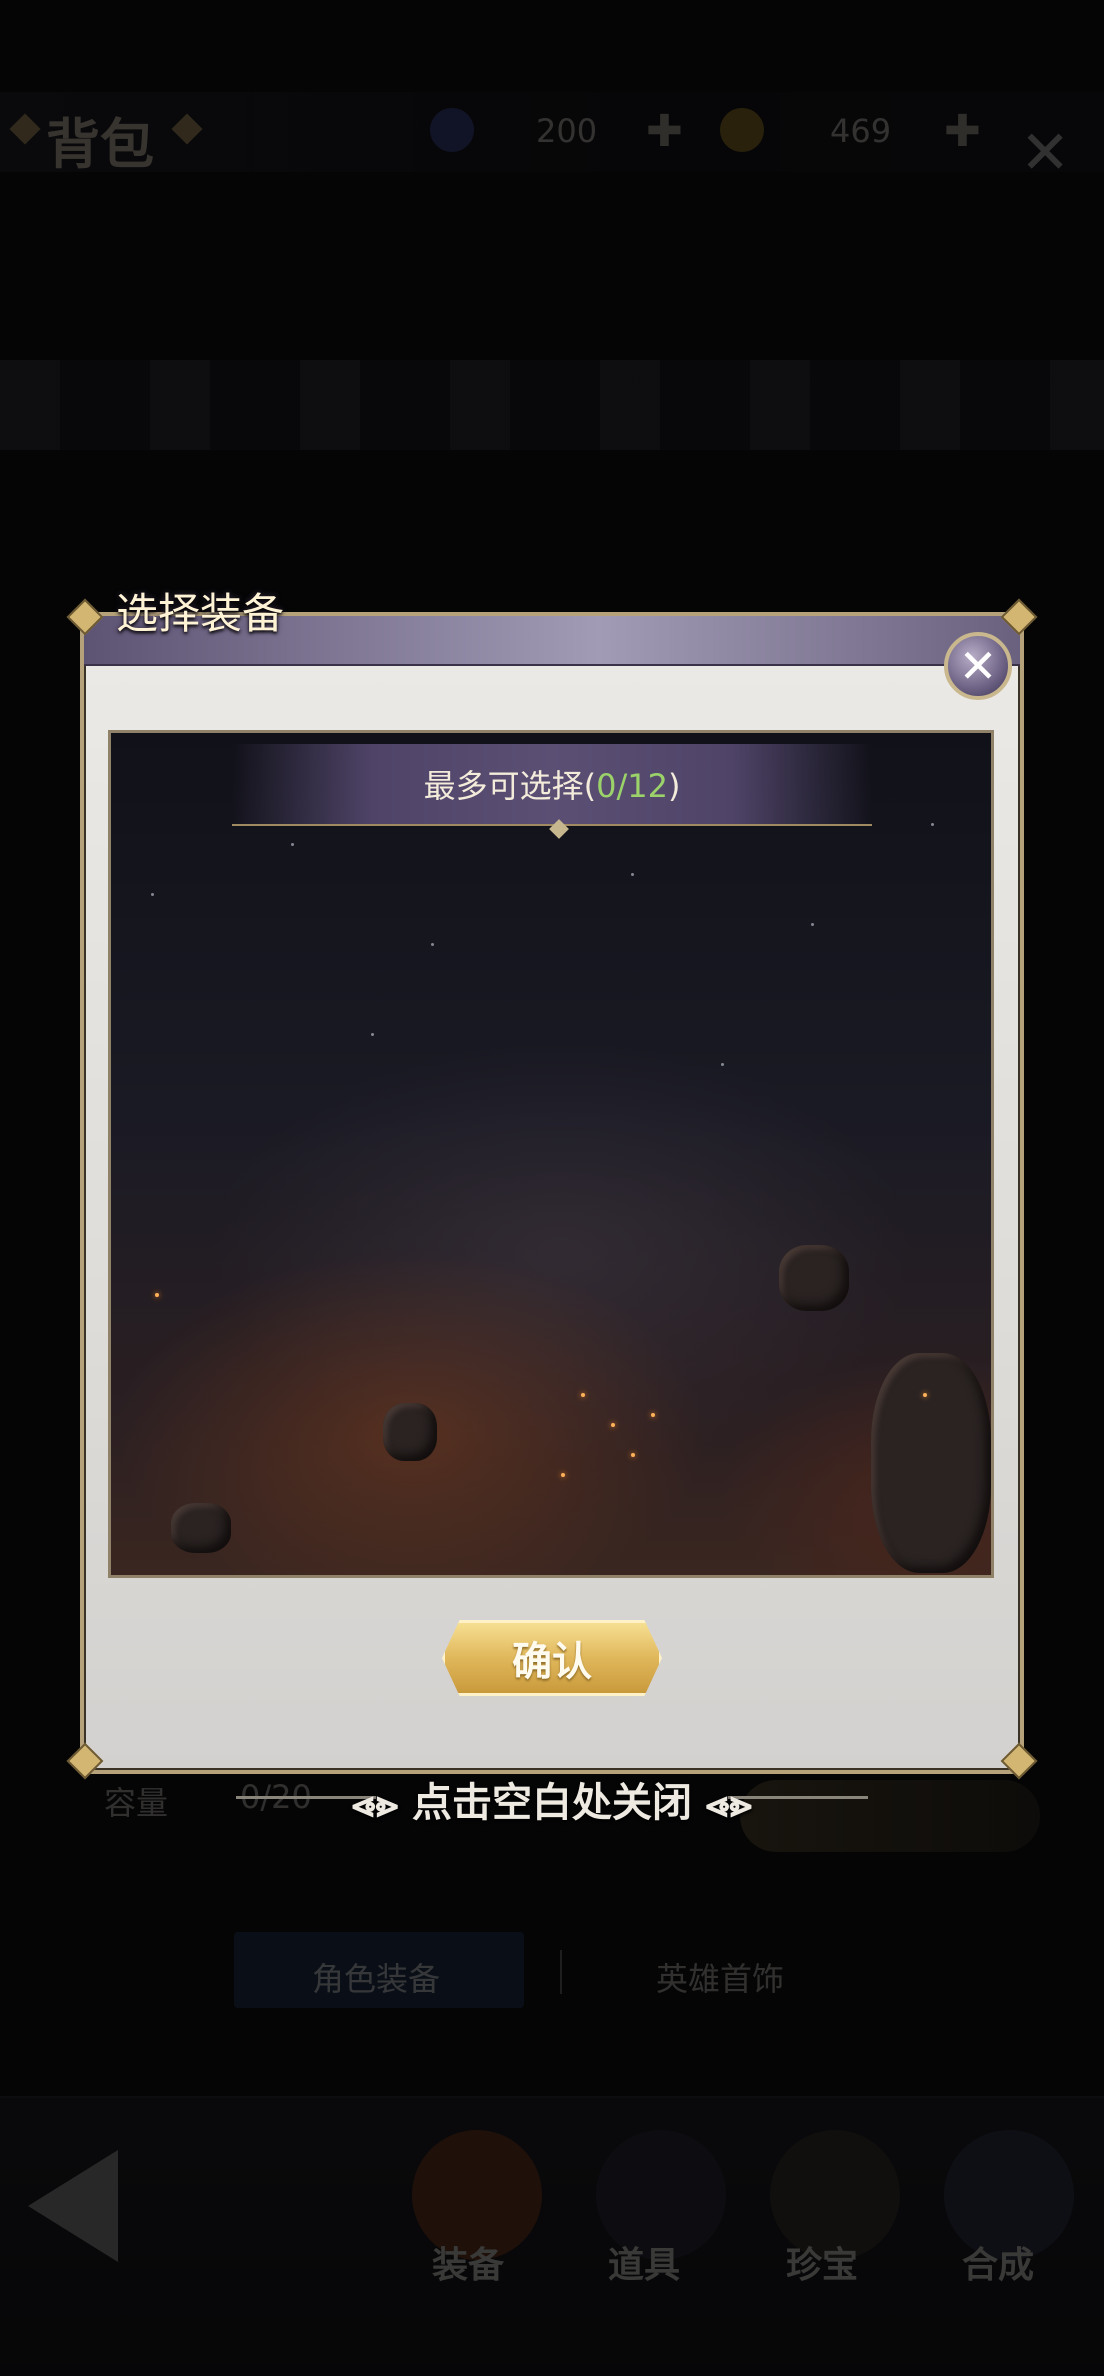  Describe the element at coordinates (561, 1972) in the screenshot. I see `tab-divider` at that location.